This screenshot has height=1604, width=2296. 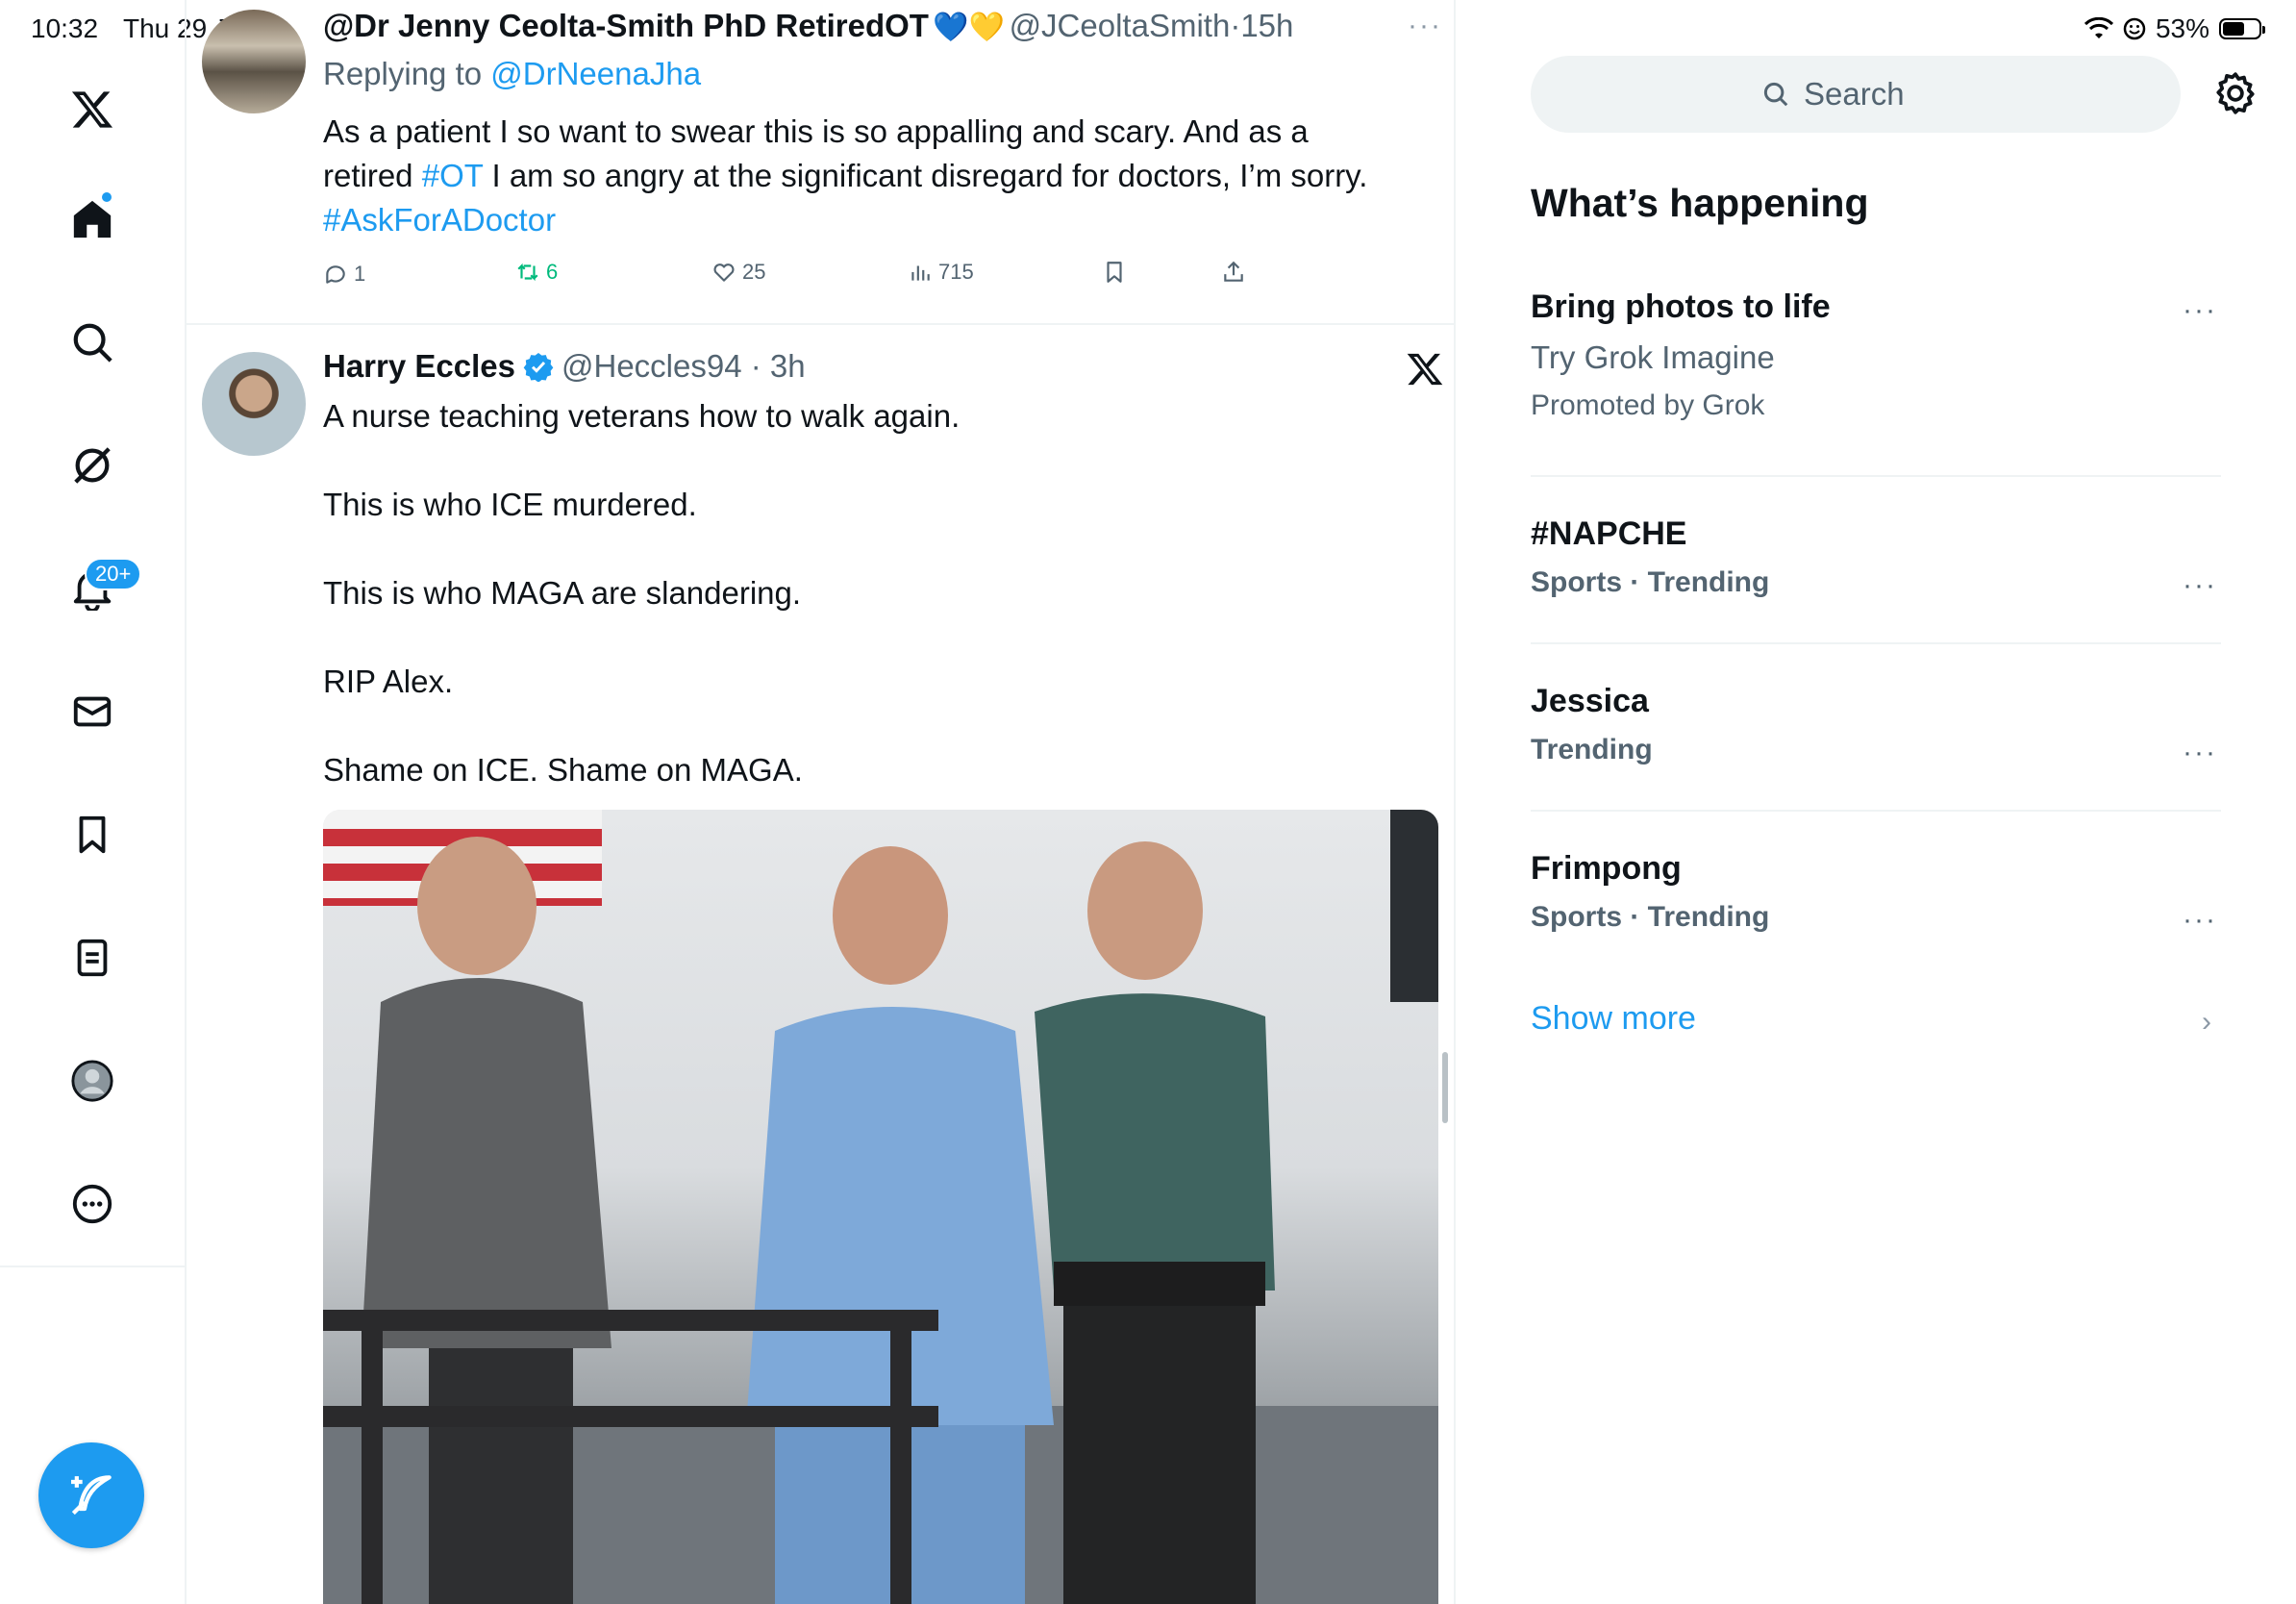 I want to click on reply-button: 1, so click(x=344, y=274).